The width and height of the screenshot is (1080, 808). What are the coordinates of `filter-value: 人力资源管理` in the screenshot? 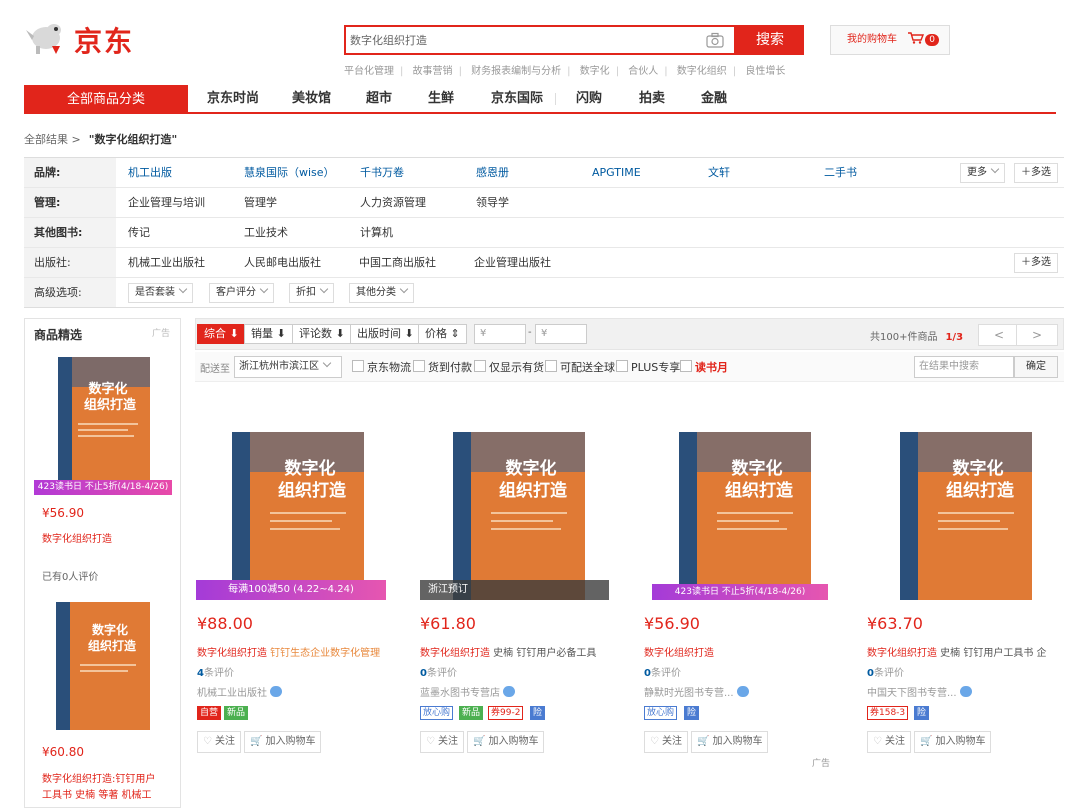 It's located at (393, 202).